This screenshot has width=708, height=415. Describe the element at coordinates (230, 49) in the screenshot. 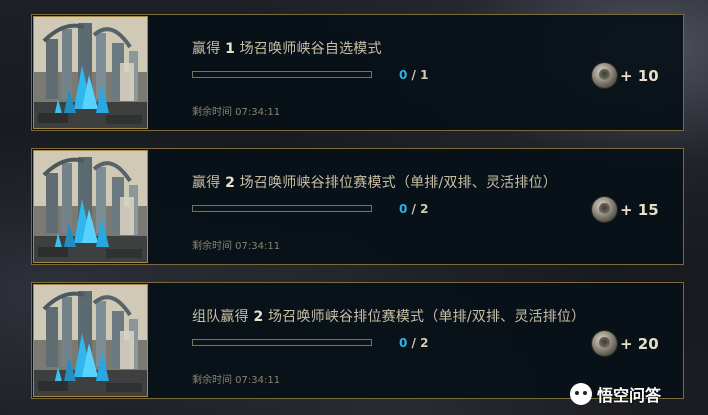

I see `mission-title-count: 1` at that location.